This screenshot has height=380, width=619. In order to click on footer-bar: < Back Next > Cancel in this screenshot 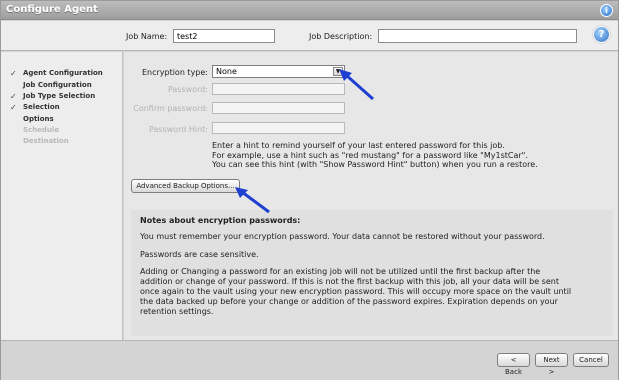, I will do `click(309, 360)`.